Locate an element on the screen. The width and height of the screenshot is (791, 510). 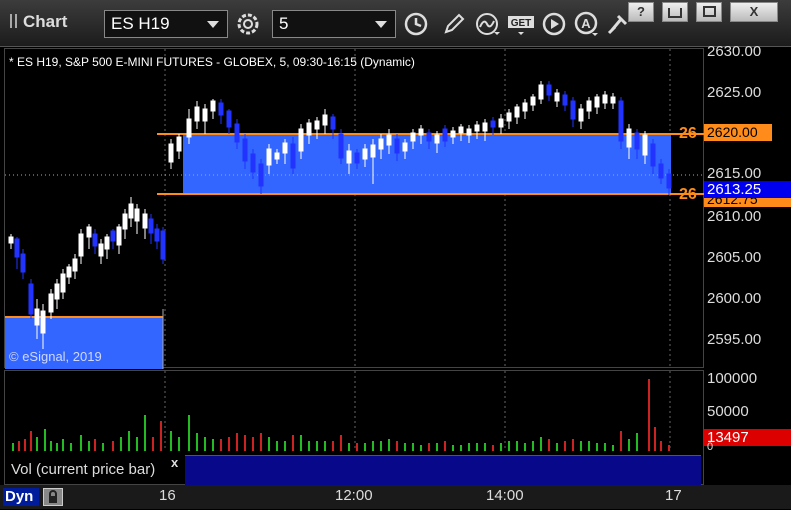
drag-grip-icon is located at coordinates (13, 21).